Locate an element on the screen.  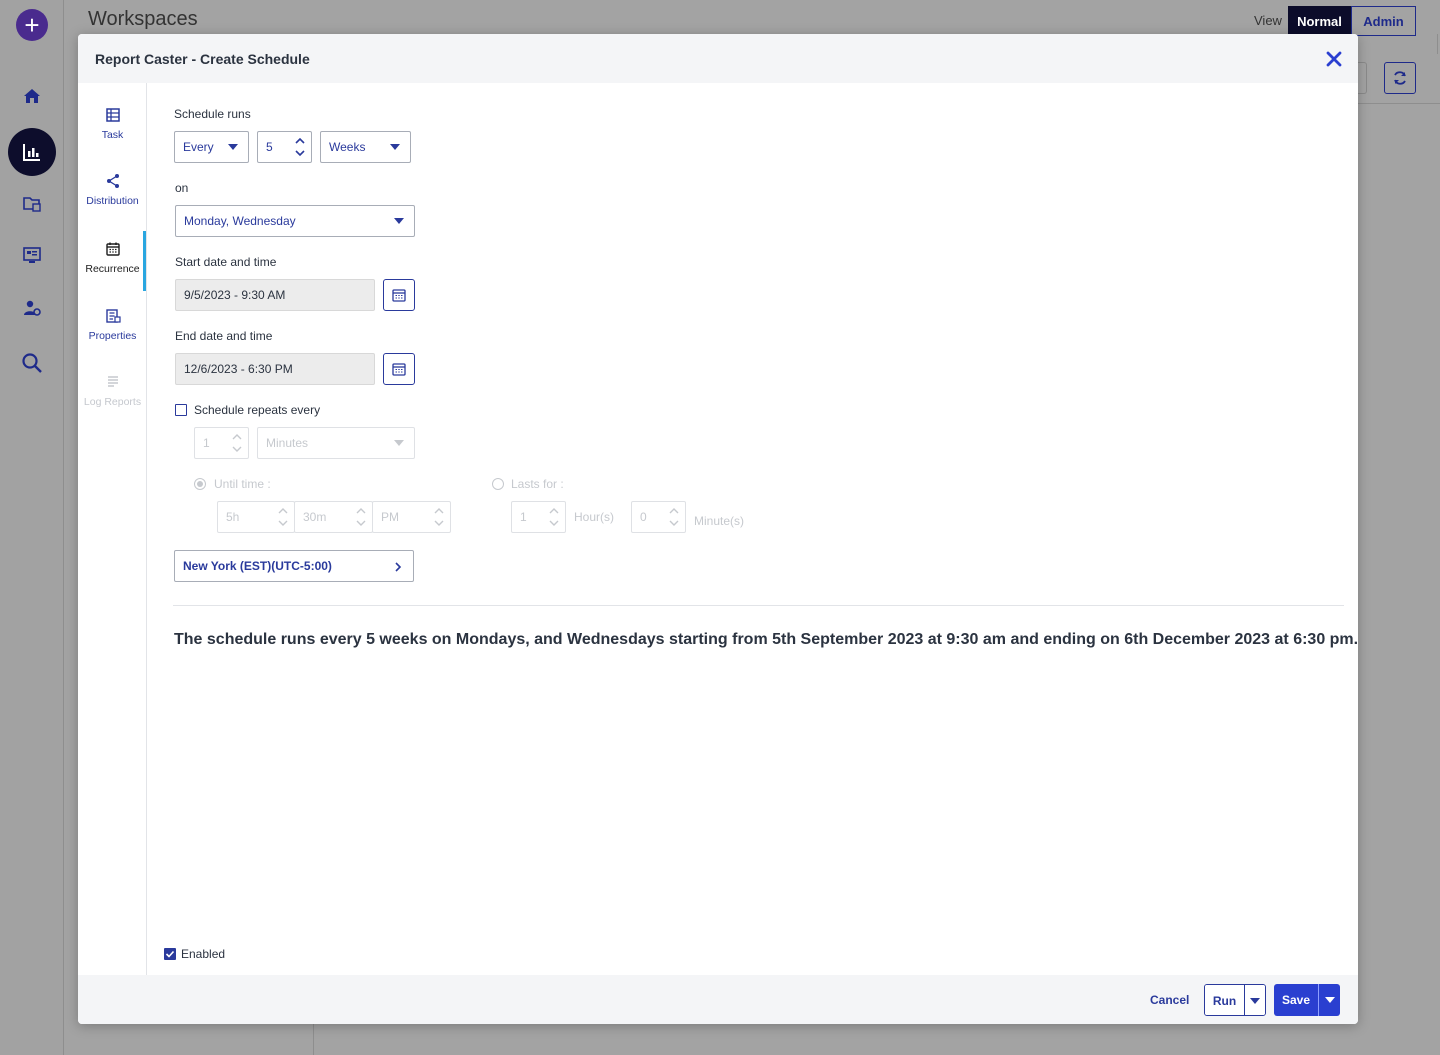
nav-item-recurrence: Recurrence is located at coordinates (112, 271).